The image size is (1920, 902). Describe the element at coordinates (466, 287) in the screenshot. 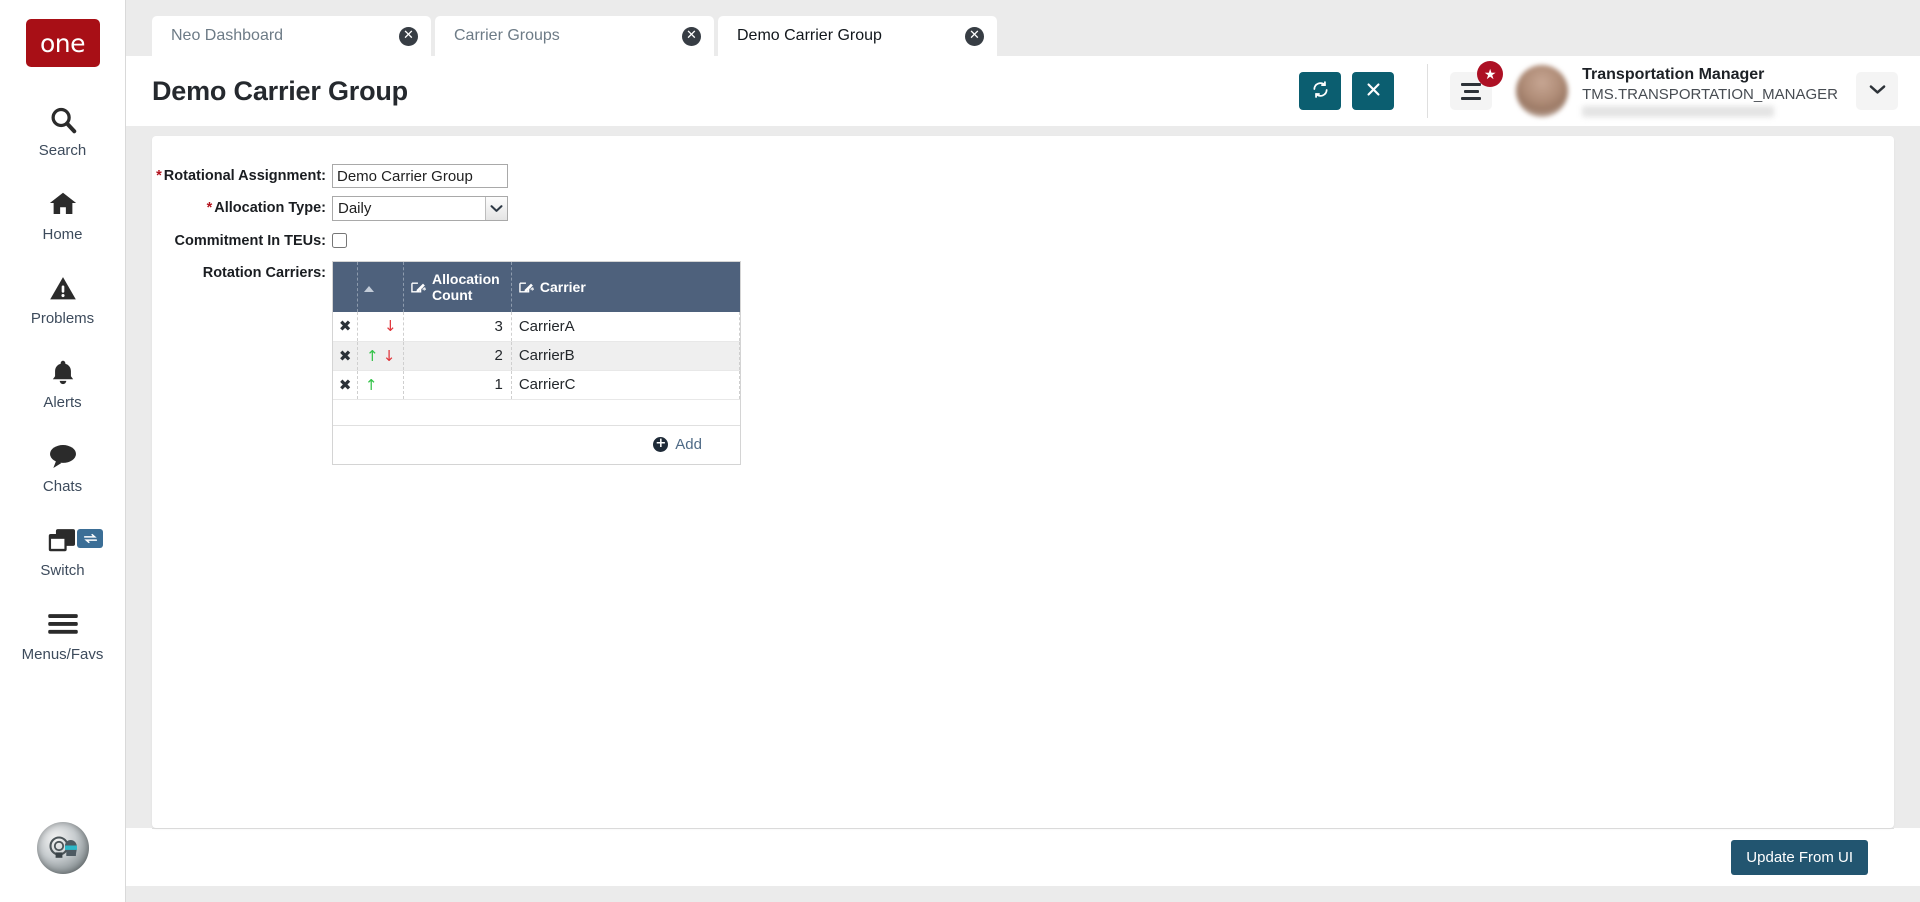

I see `column-header-label: Allocation Count` at that location.